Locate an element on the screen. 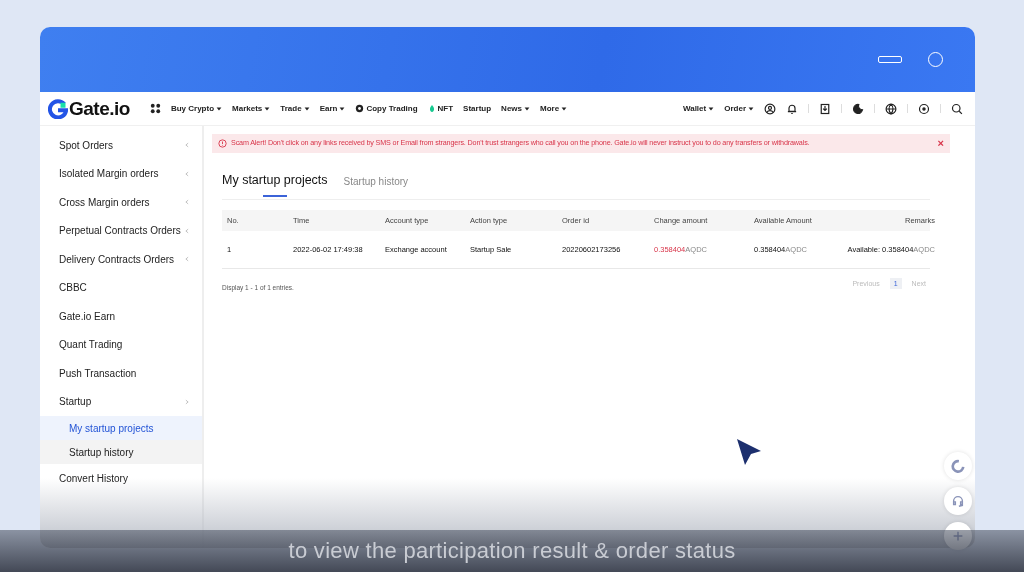 This screenshot has height=572, width=1024. caption-text: to view the participation result & order status is located at coordinates (512, 551).